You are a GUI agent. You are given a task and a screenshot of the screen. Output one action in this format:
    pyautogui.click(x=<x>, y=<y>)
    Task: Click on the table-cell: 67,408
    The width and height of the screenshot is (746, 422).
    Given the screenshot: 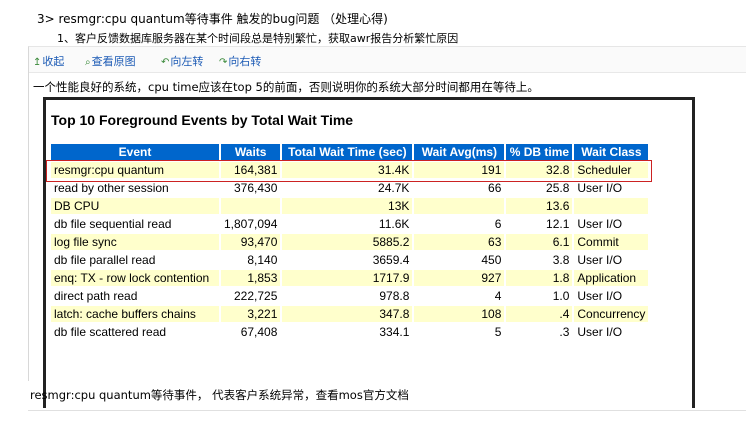 What is the action you would take?
    pyautogui.click(x=251, y=332)
    